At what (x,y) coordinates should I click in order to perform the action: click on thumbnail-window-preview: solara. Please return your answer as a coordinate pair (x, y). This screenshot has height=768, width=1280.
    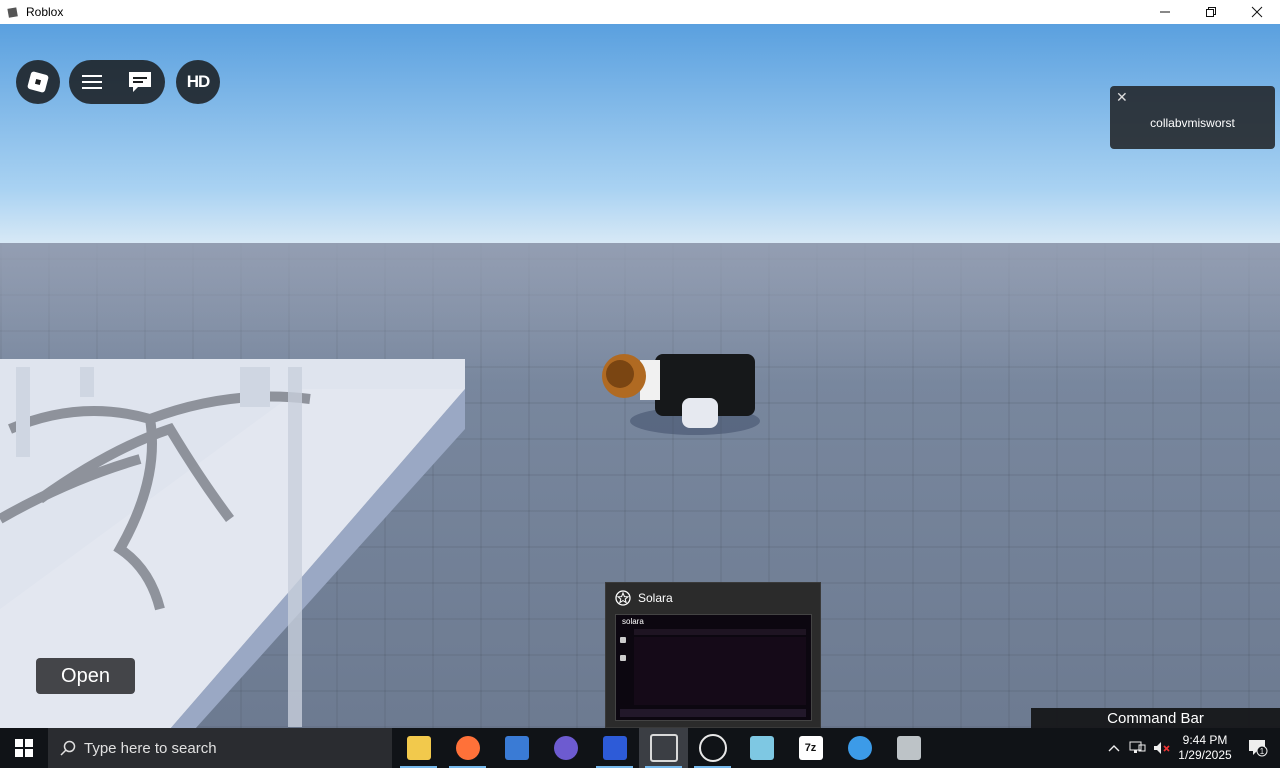
    Looking at the image, I should click on (713, 667).